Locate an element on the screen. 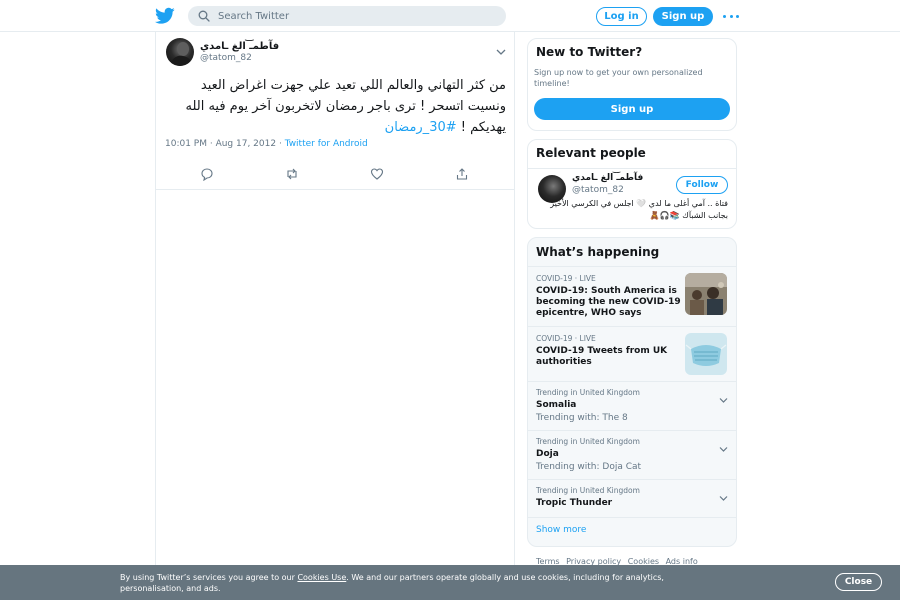 This screenshot has width=900, height=600. search-box is located at coordinates (347, 16).